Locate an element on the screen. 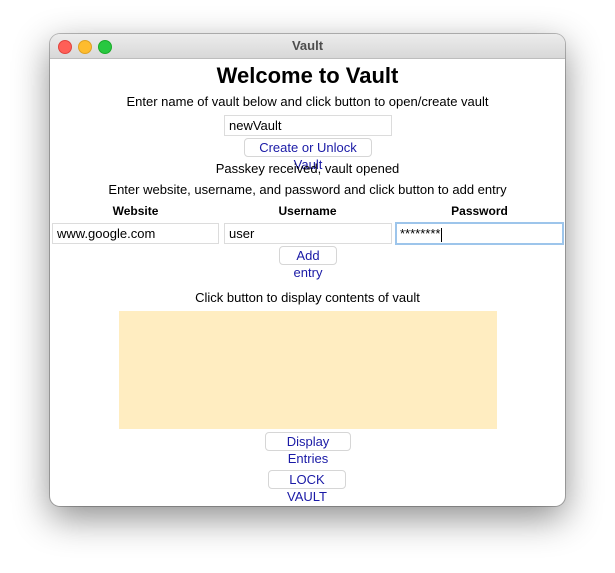 The height and width of the screenshot is (573, 615). column-header-password: Password is located at coordinates (479, 211).